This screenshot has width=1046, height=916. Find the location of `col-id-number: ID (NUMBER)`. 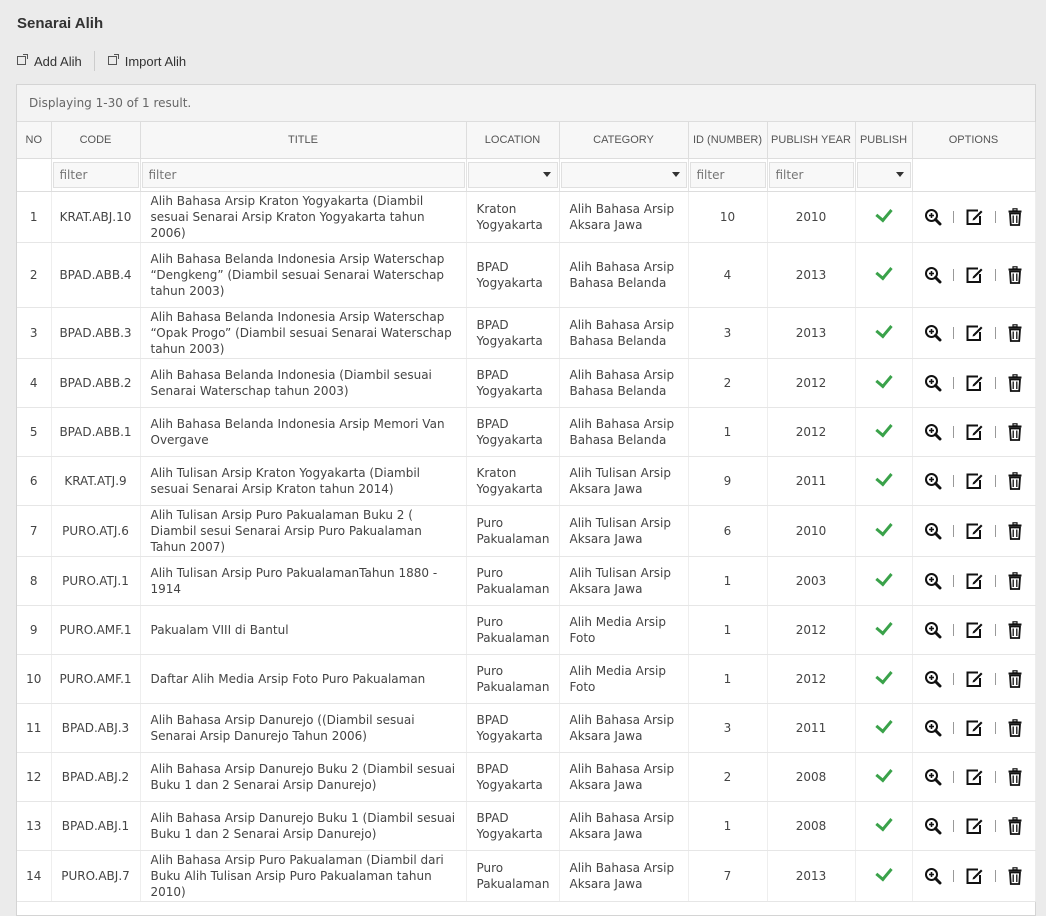

col-id-number: ID (NUMBER) is located at coordinates (728, 140).